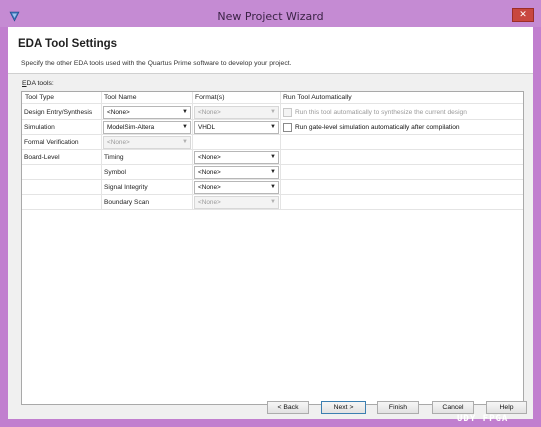 This screenshot has width=541, height=427. What do you see at coordinates (131, 127) in the screenshot?
I see `tool-name-value: ModelSim-Altera` at bounding box center [131, 127].